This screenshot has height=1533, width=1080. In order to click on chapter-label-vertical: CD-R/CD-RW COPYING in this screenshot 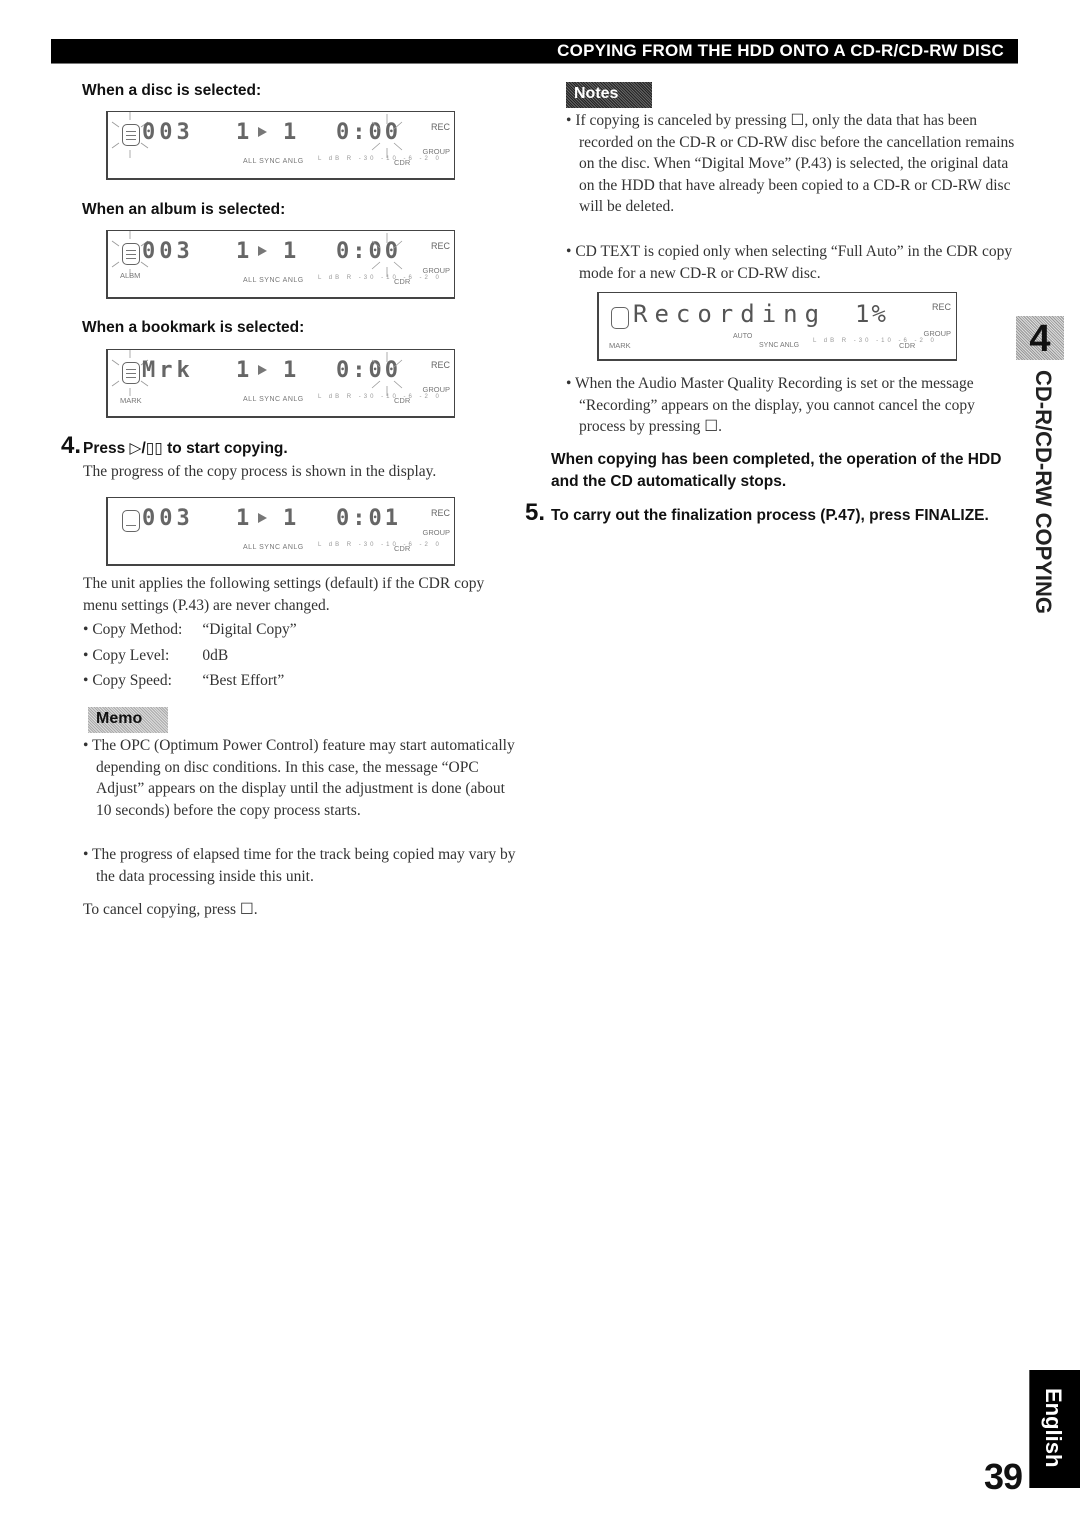, I will do `click(1043, 500)`.